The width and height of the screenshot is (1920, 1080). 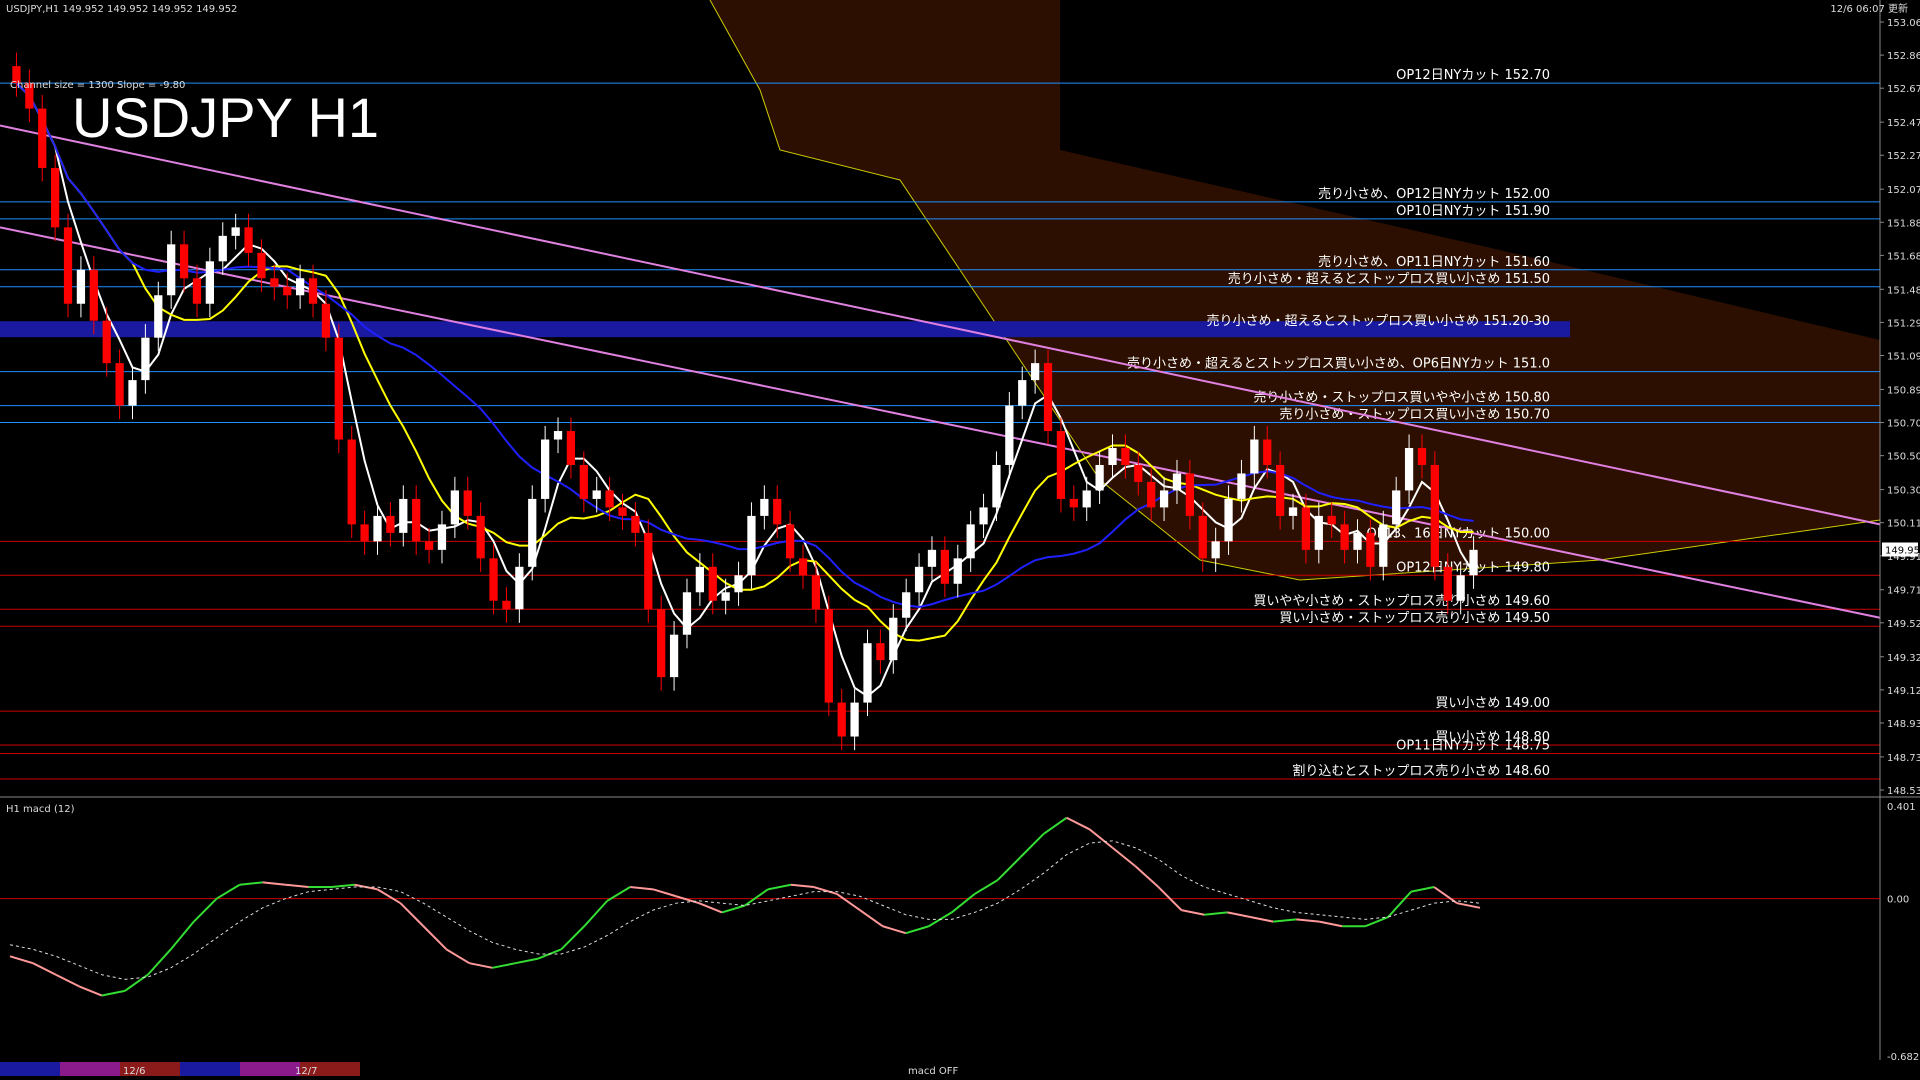 I want to click on level-label: OP10日NYカット 151.90, so click(x=1473, y=211).